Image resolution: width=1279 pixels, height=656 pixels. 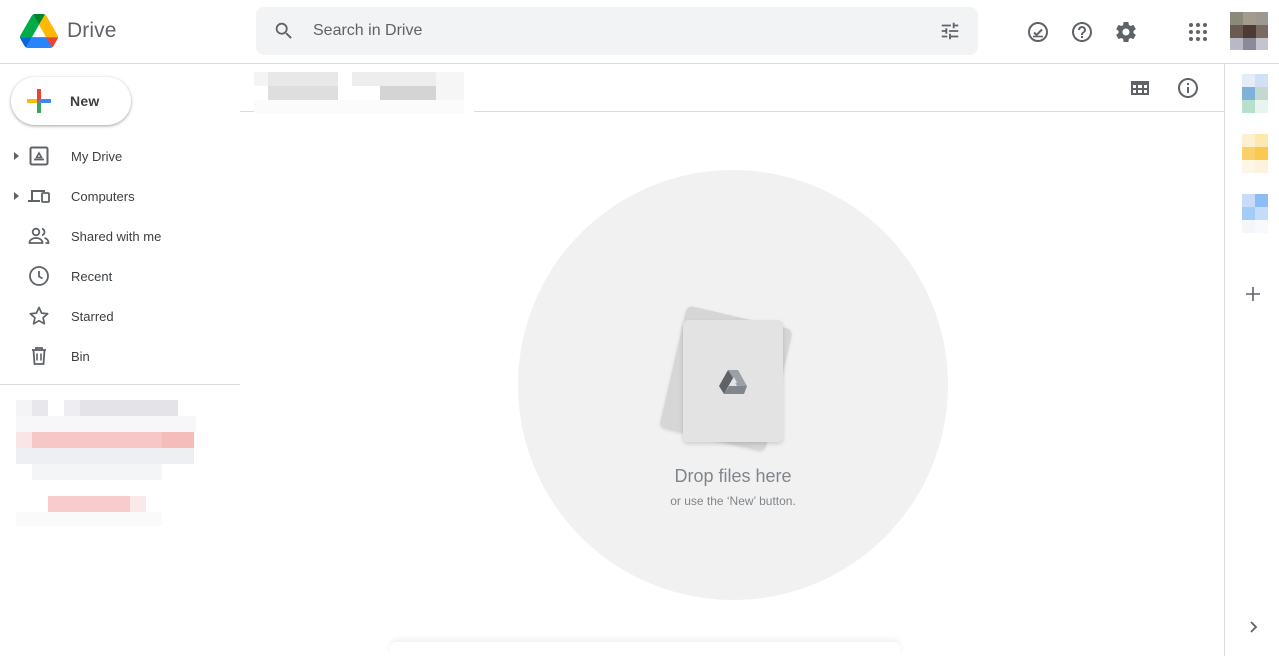 I want to click on sidebar-item-starred: Starred, so click(x=120, y=316).